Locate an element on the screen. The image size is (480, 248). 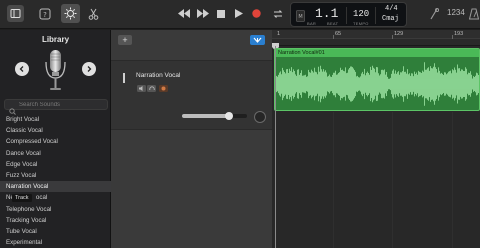
preset-item-label-tail: ocal is located at coordinates (41, 198).